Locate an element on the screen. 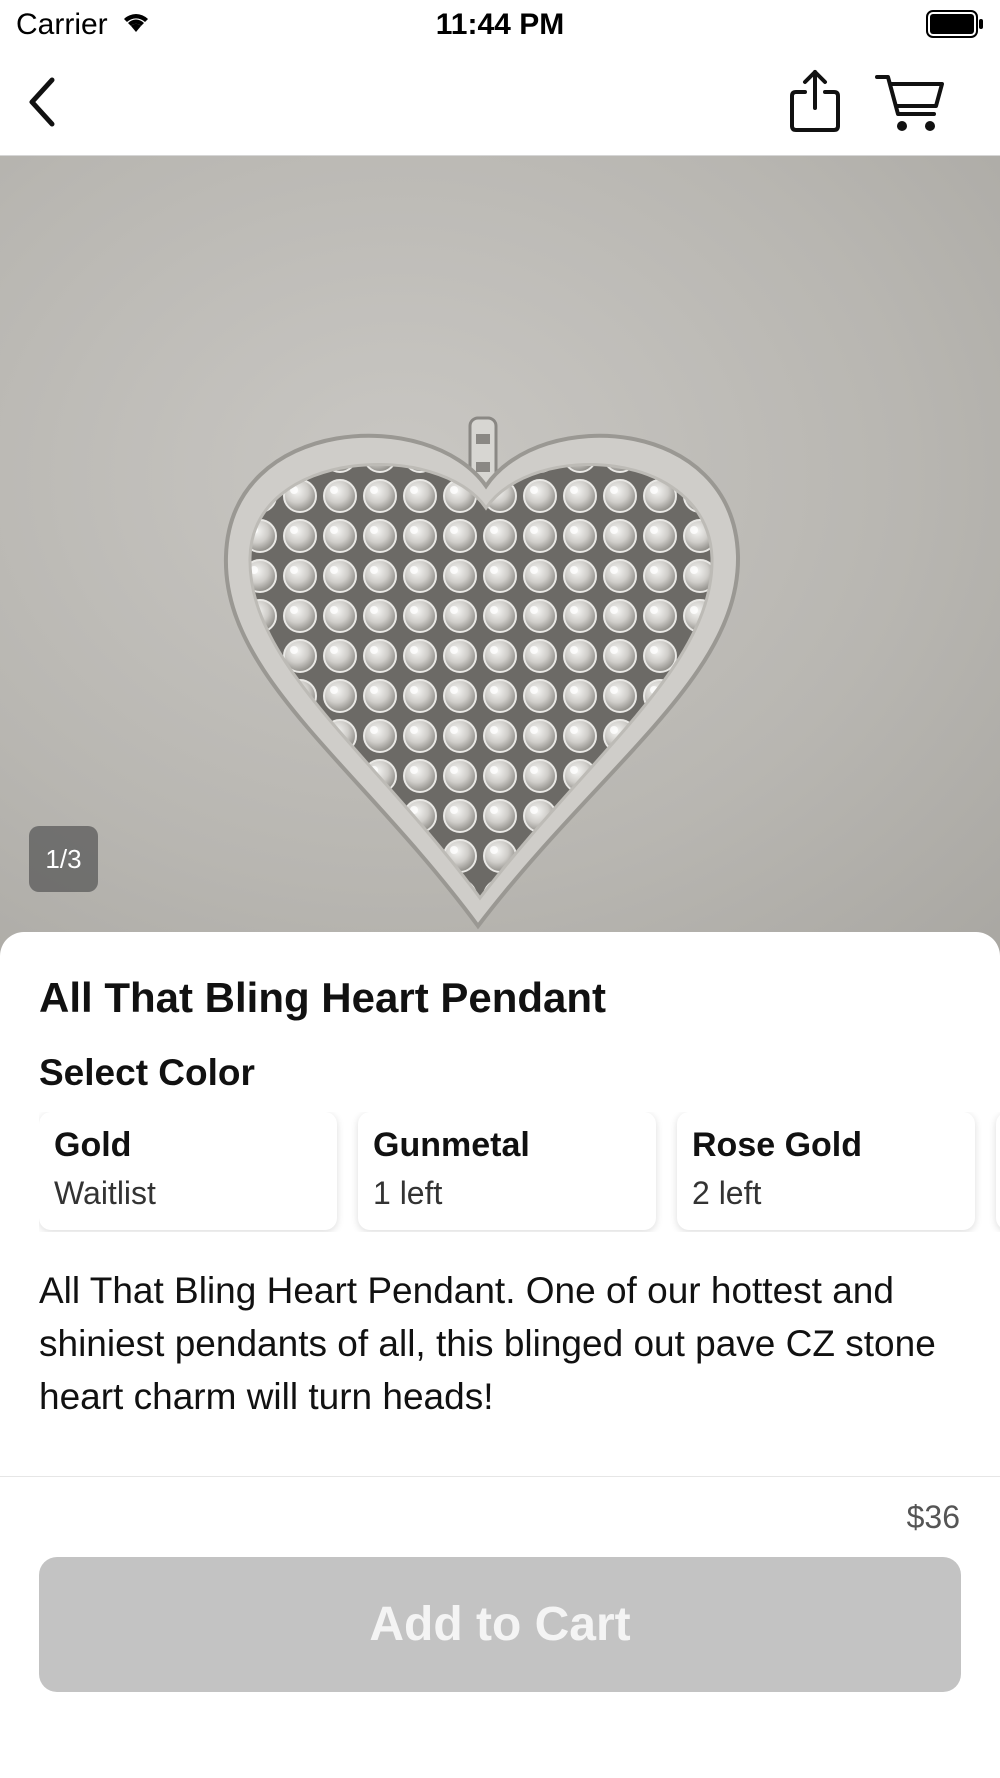  heart-pendant-image is located at coordinates (482, 673).